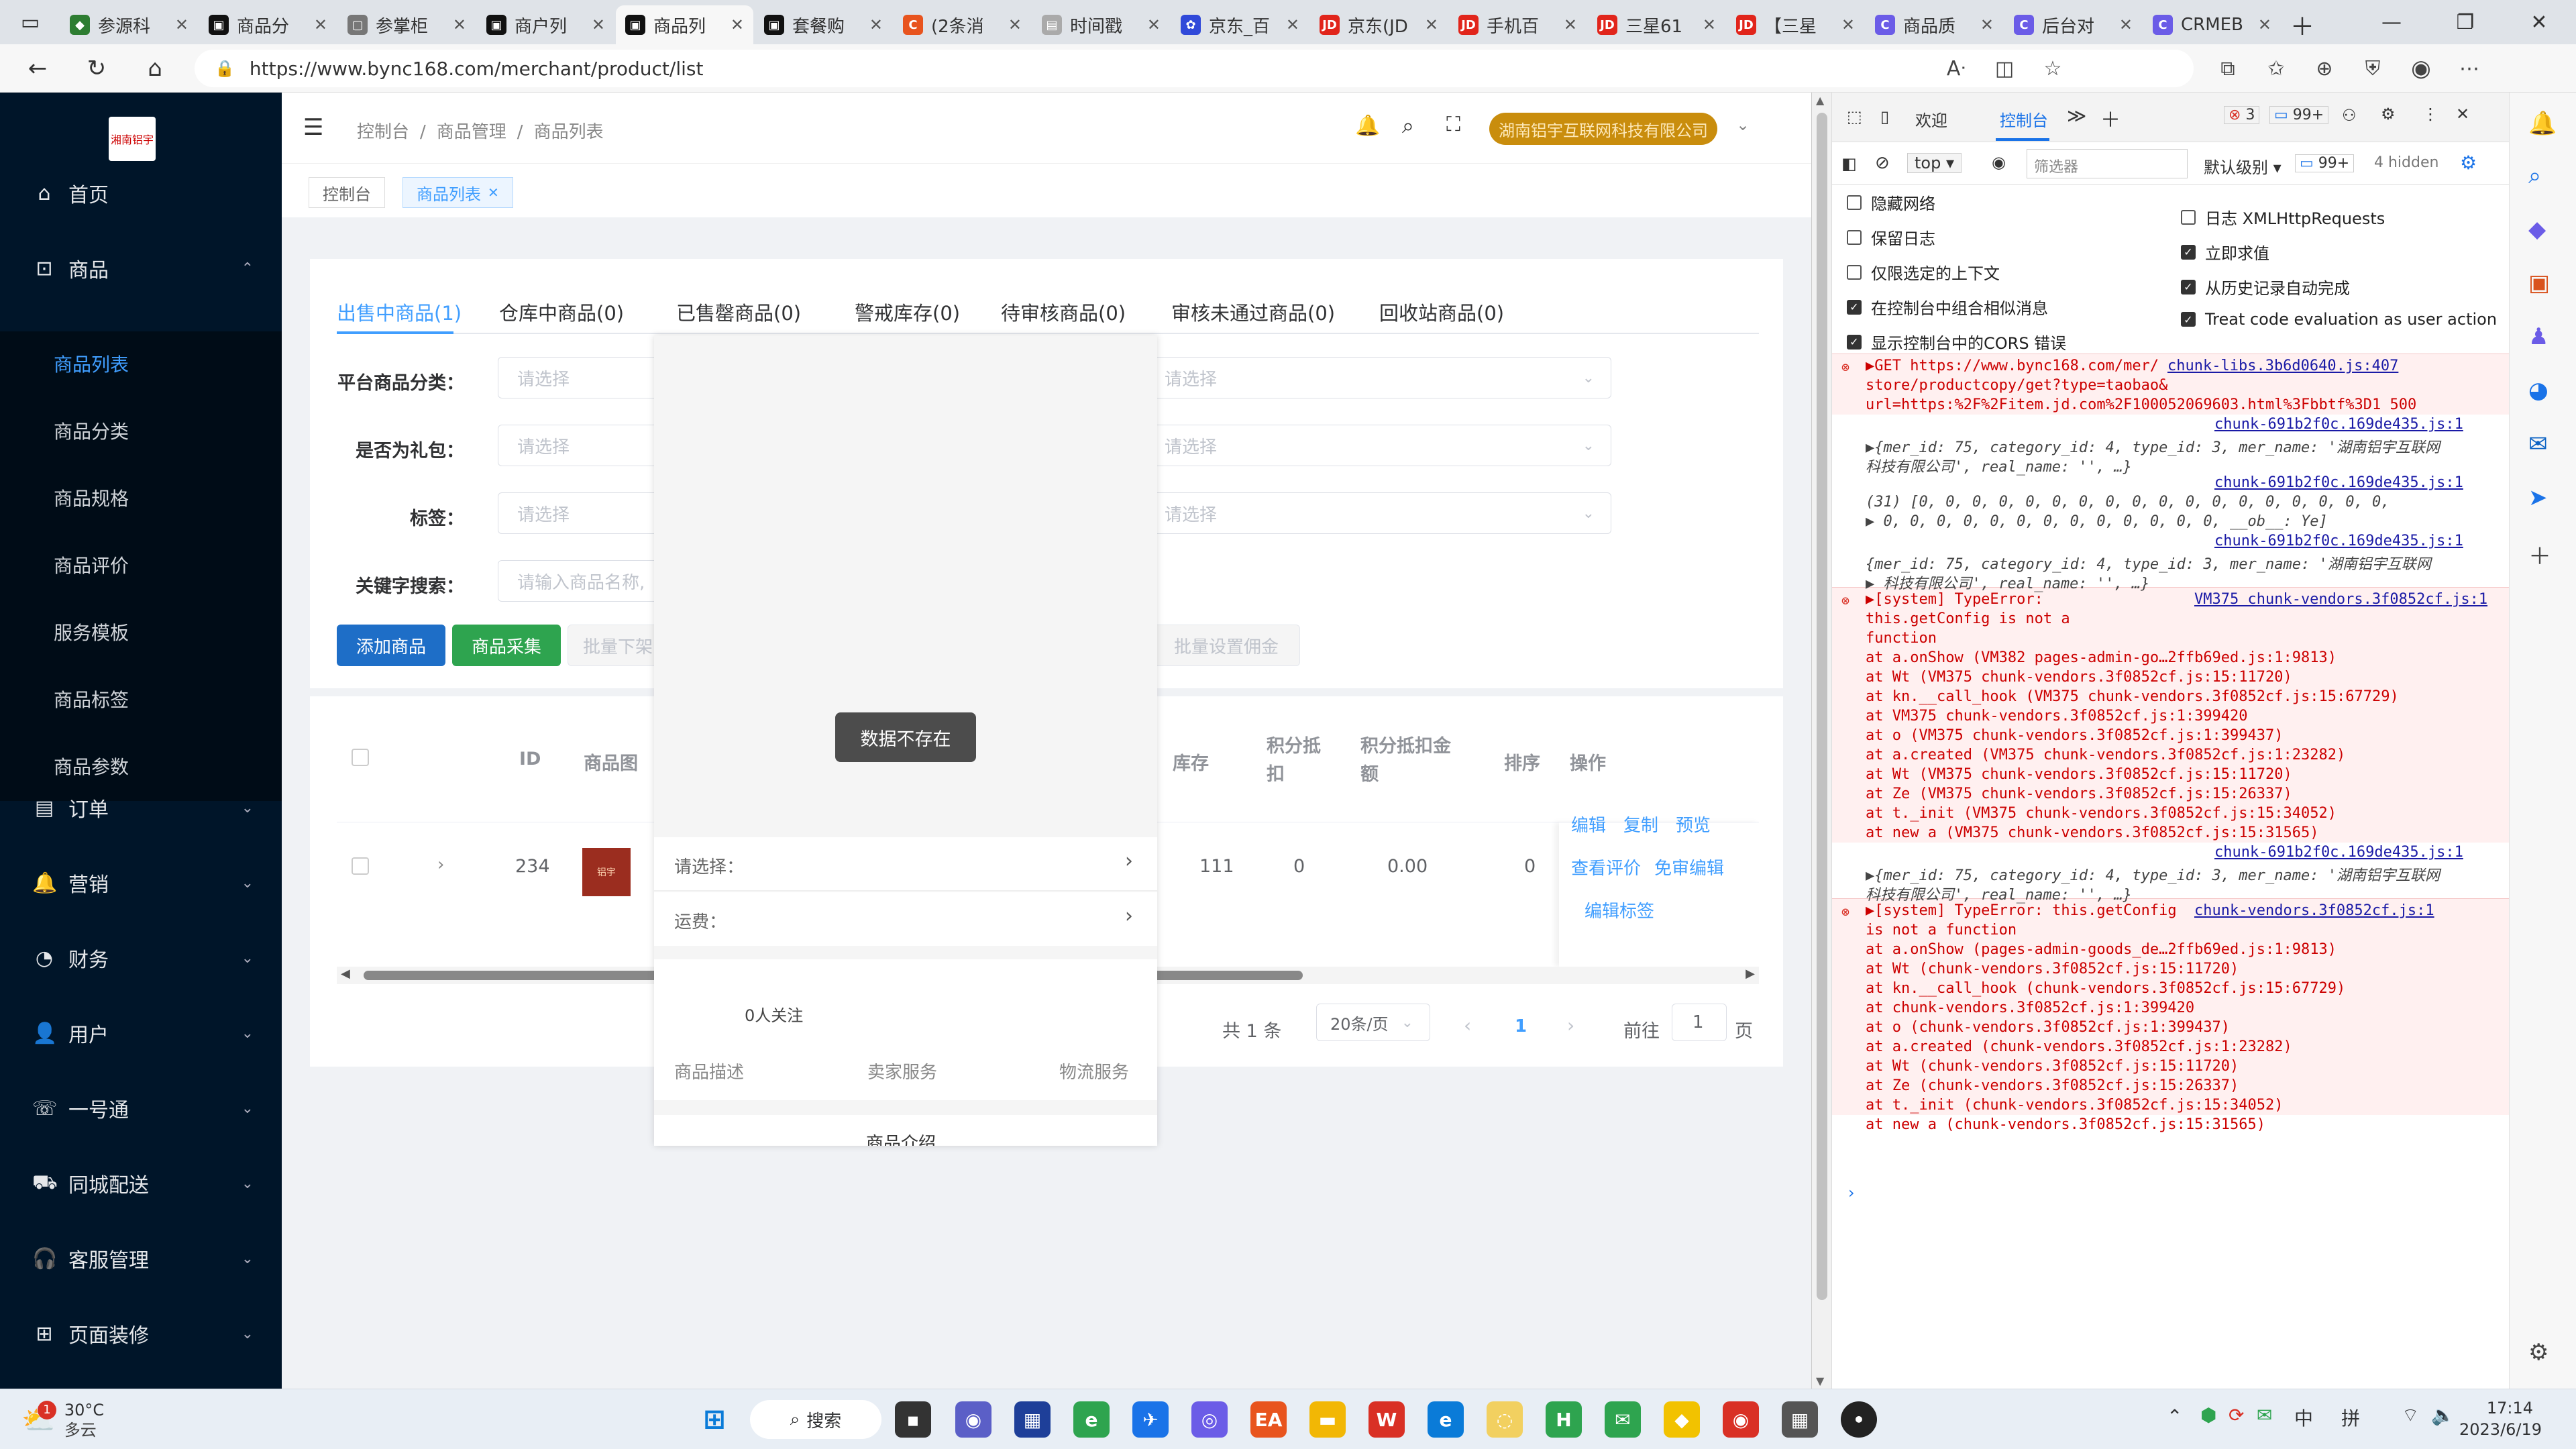 The image size is (2576, 1449). Describe the element at coordinates (561, 312) in the screenshot. I see `product-tab: 仓库中商品(0)` at that location.